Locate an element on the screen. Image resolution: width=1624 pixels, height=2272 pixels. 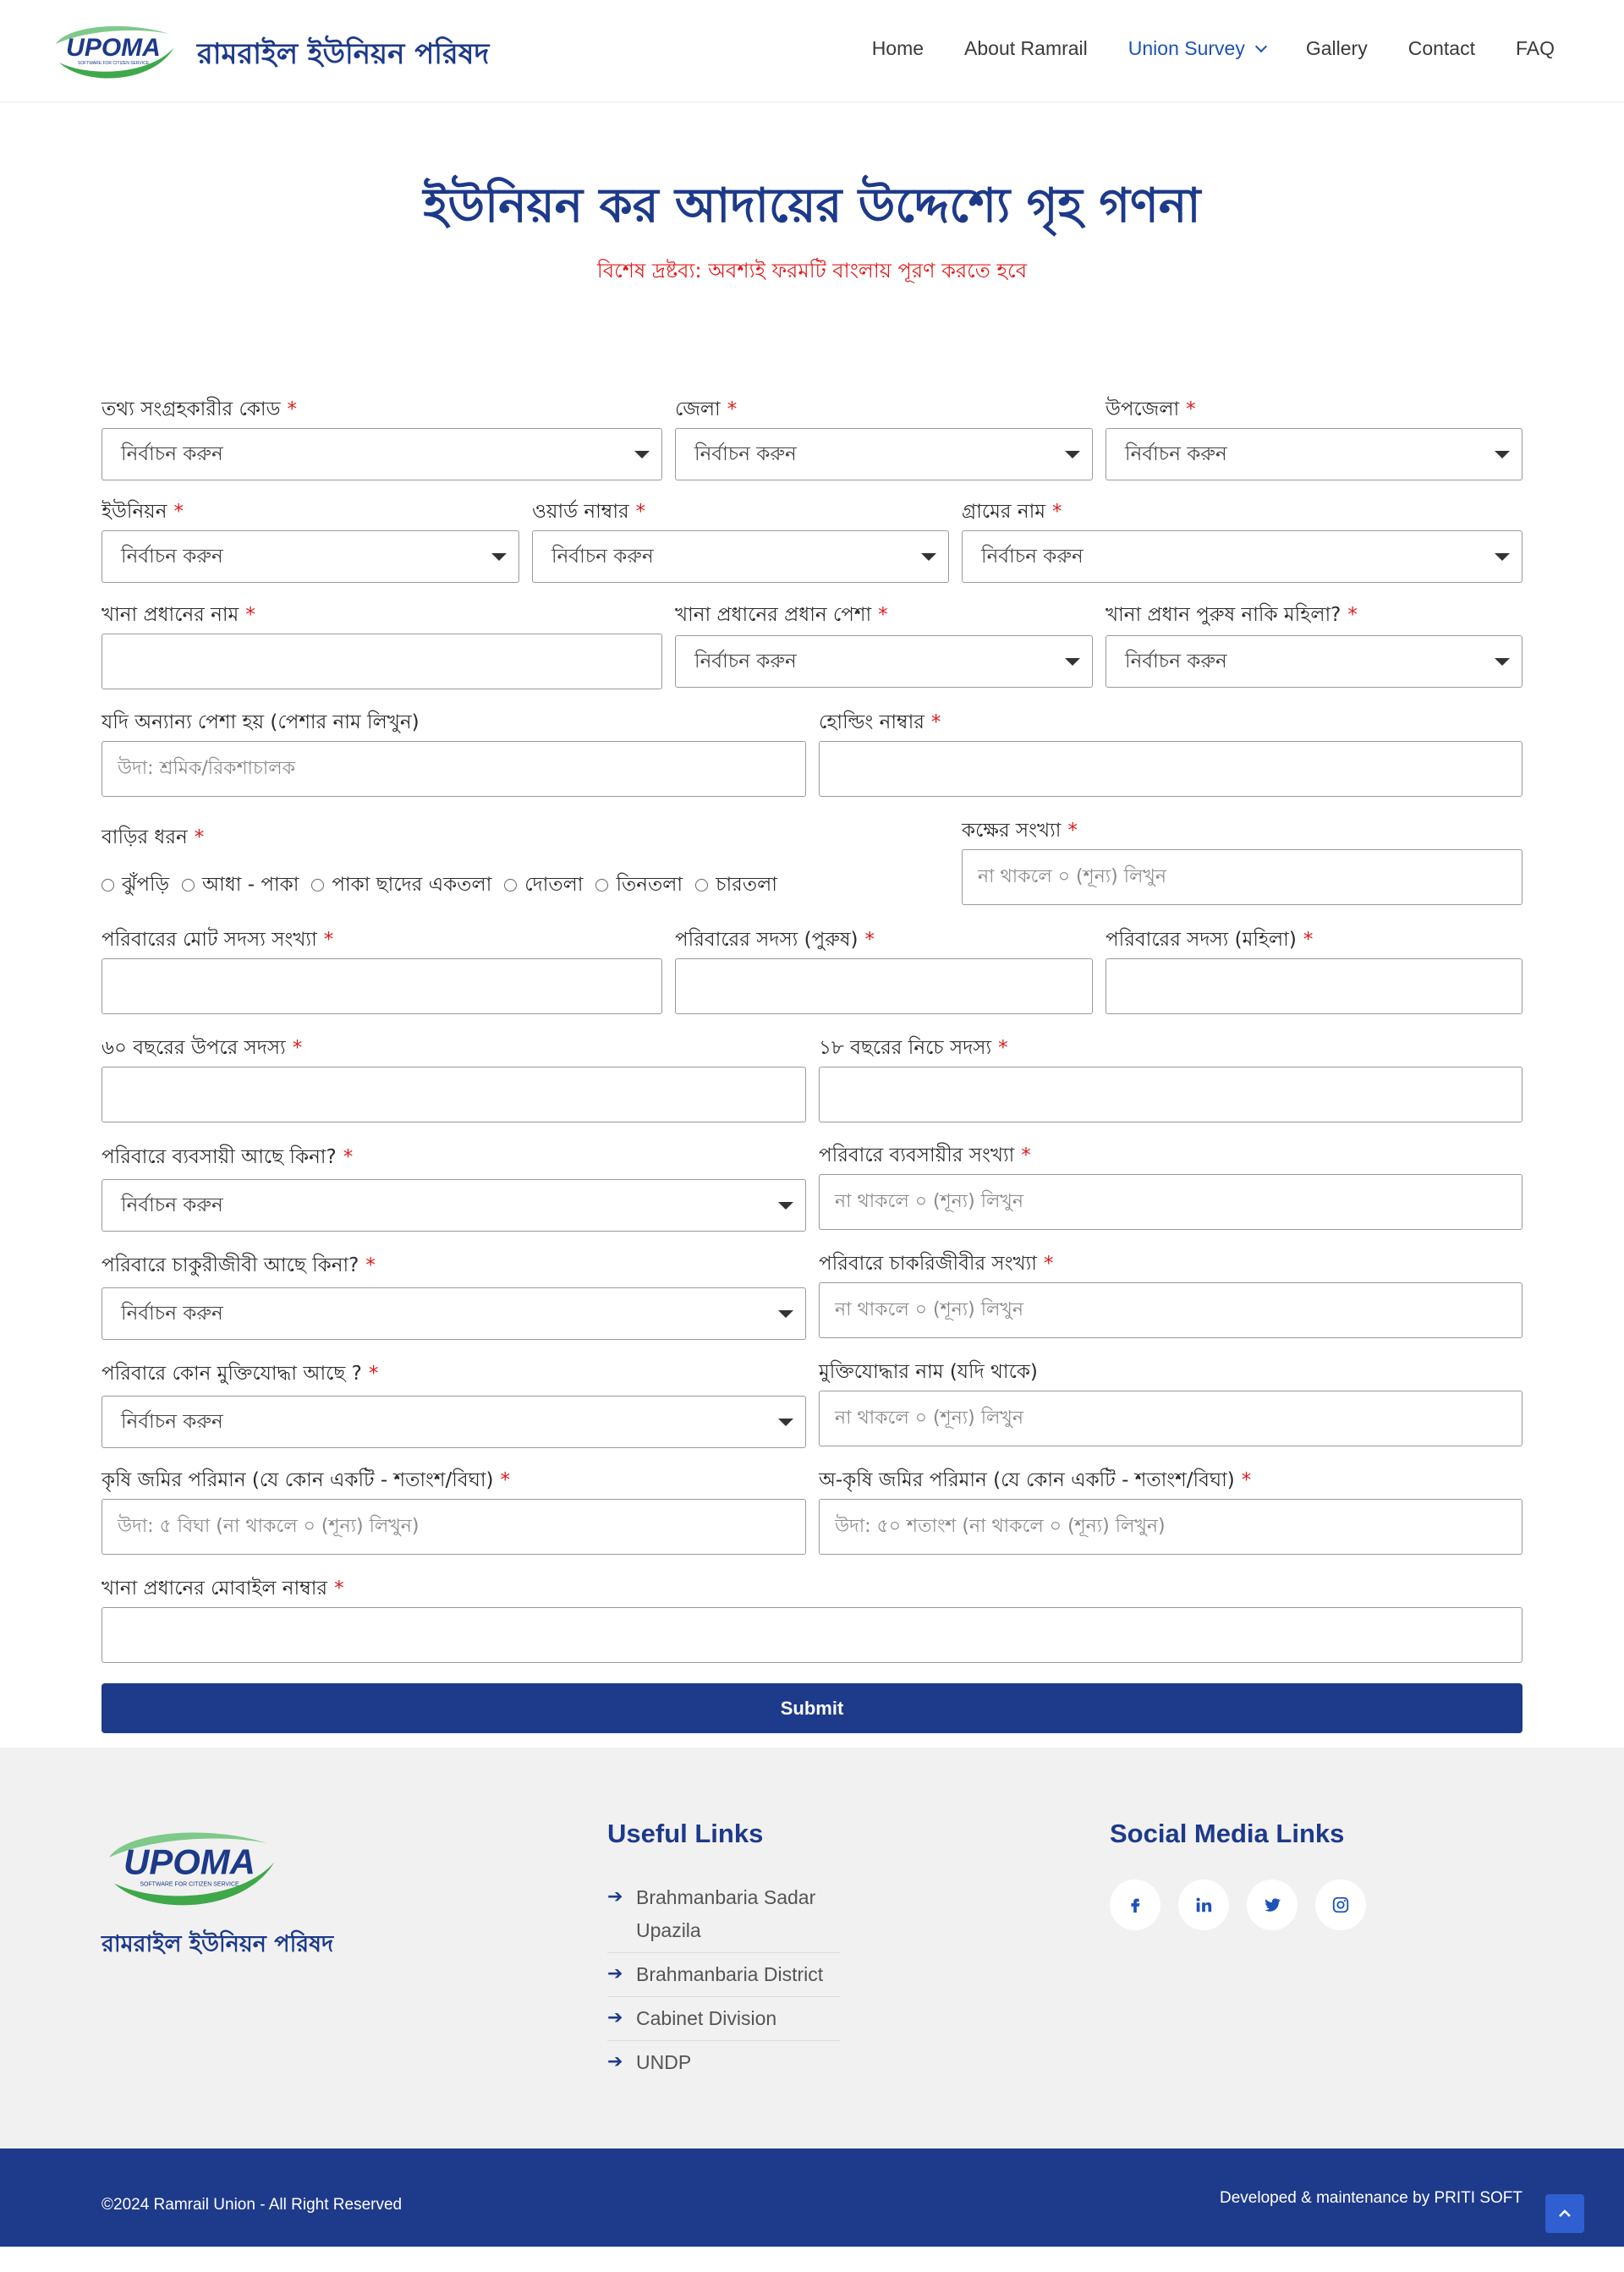
social-links is located at coordinates (1247, 1905).